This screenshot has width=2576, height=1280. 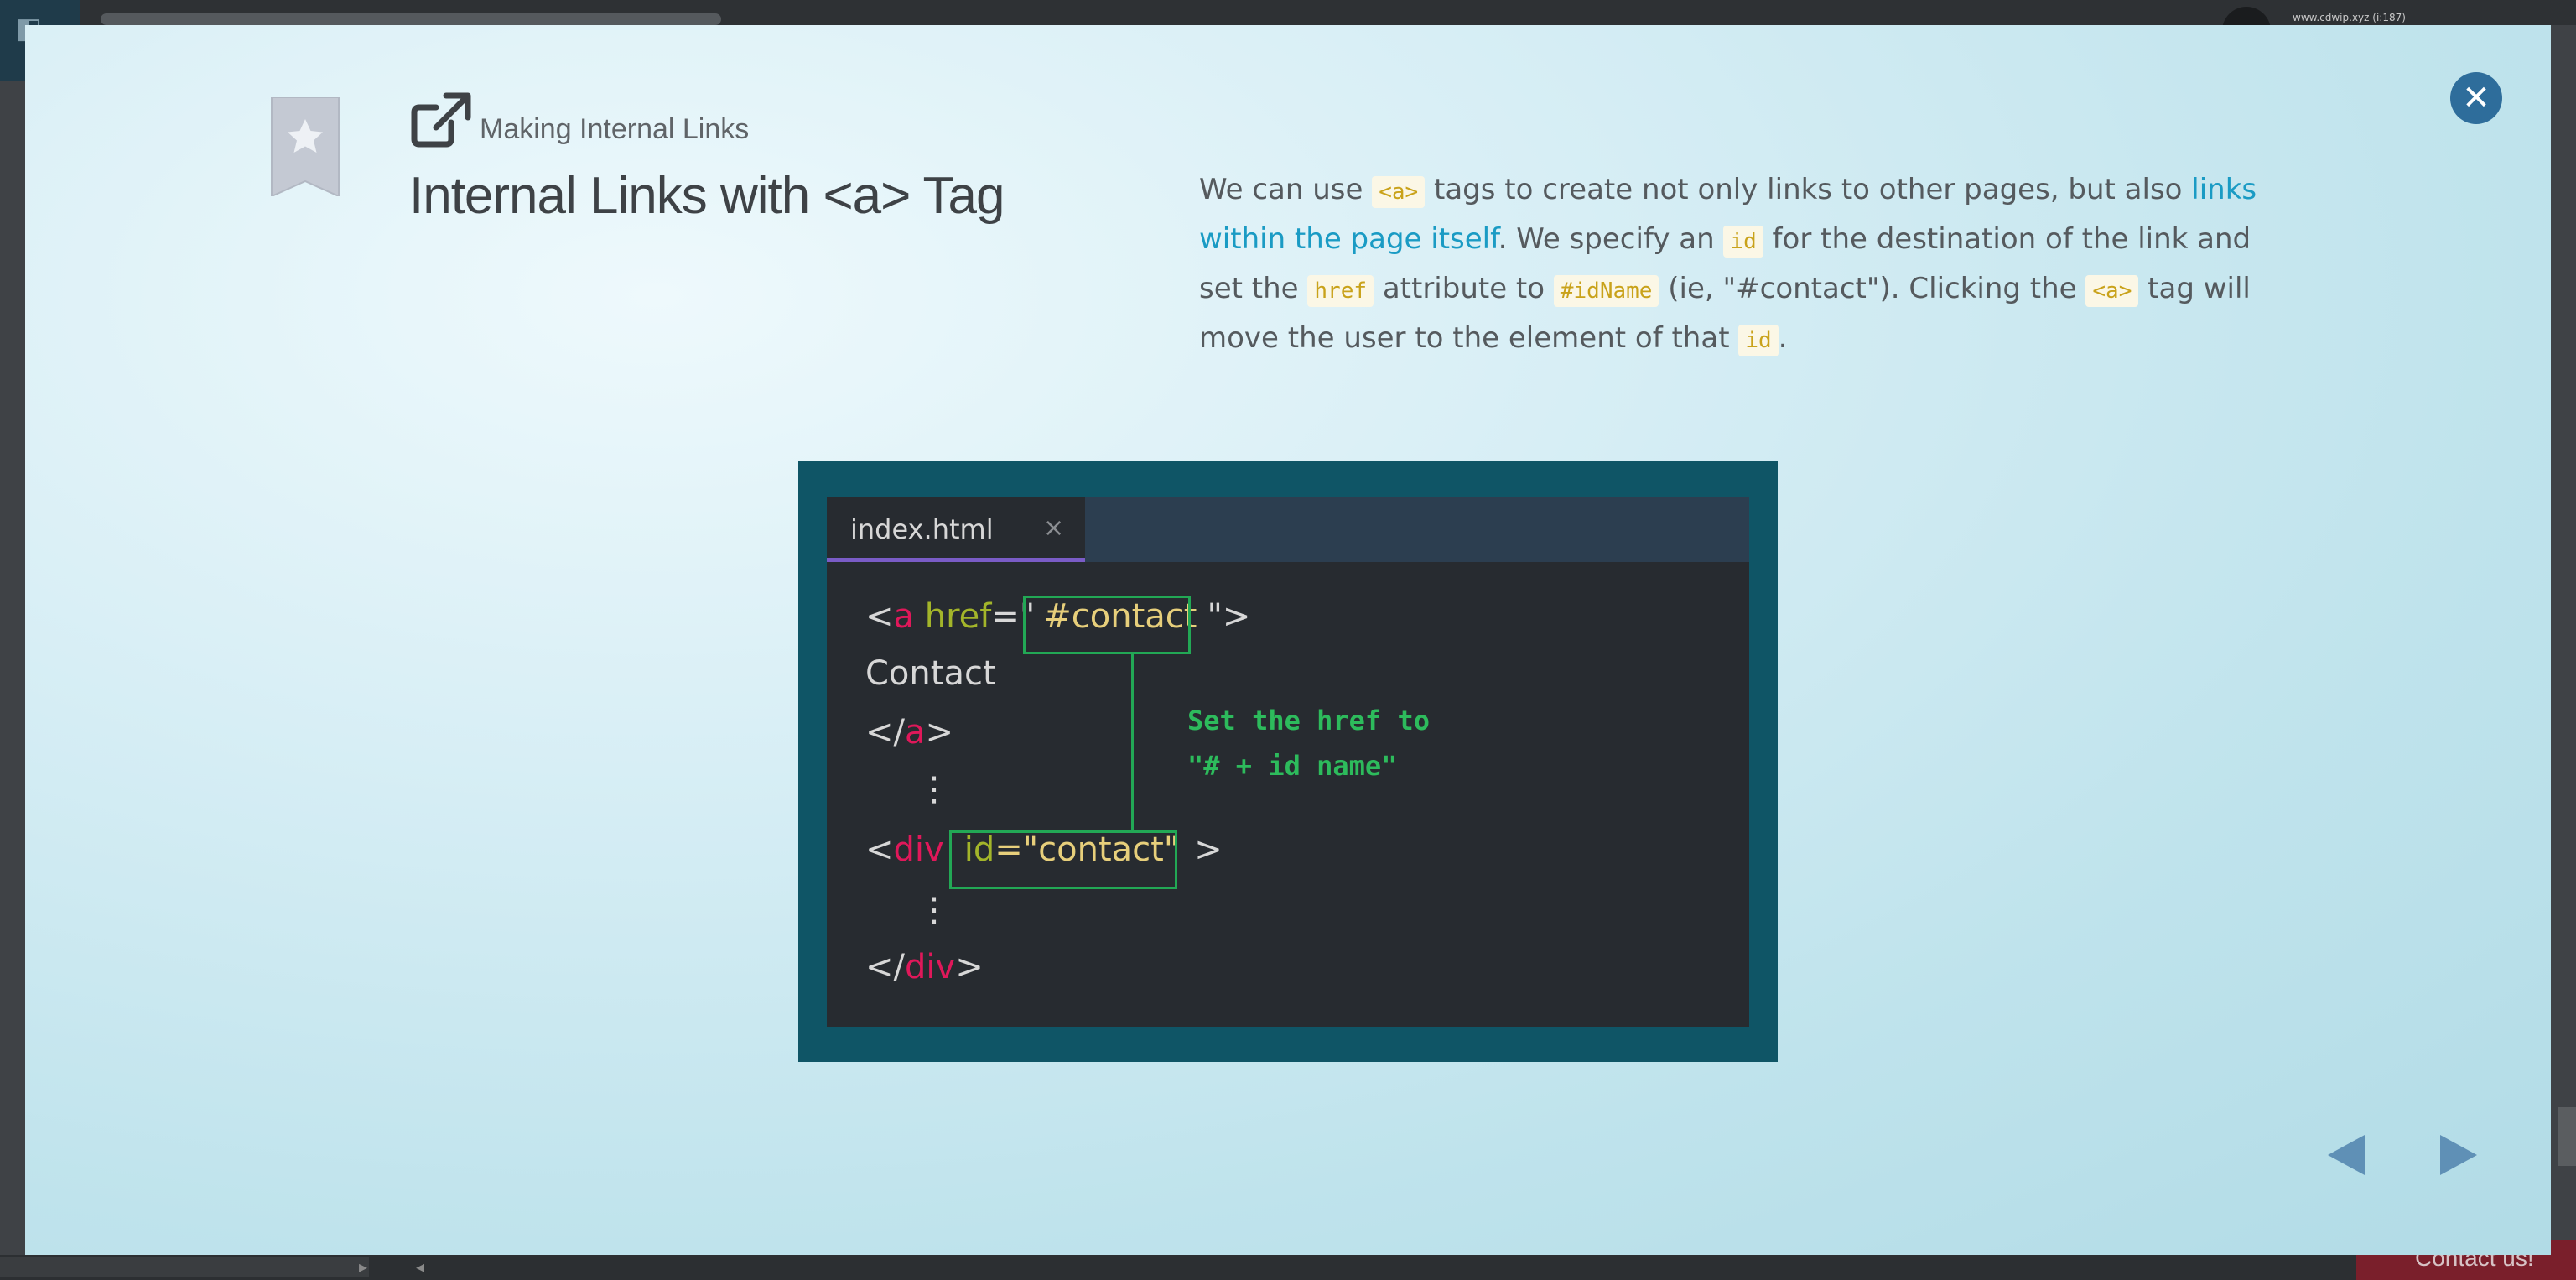 What do you see at coordinates (305, 146) in the screenshot?
I see `bookmark-star-icon` at bounding box center [305, 146].